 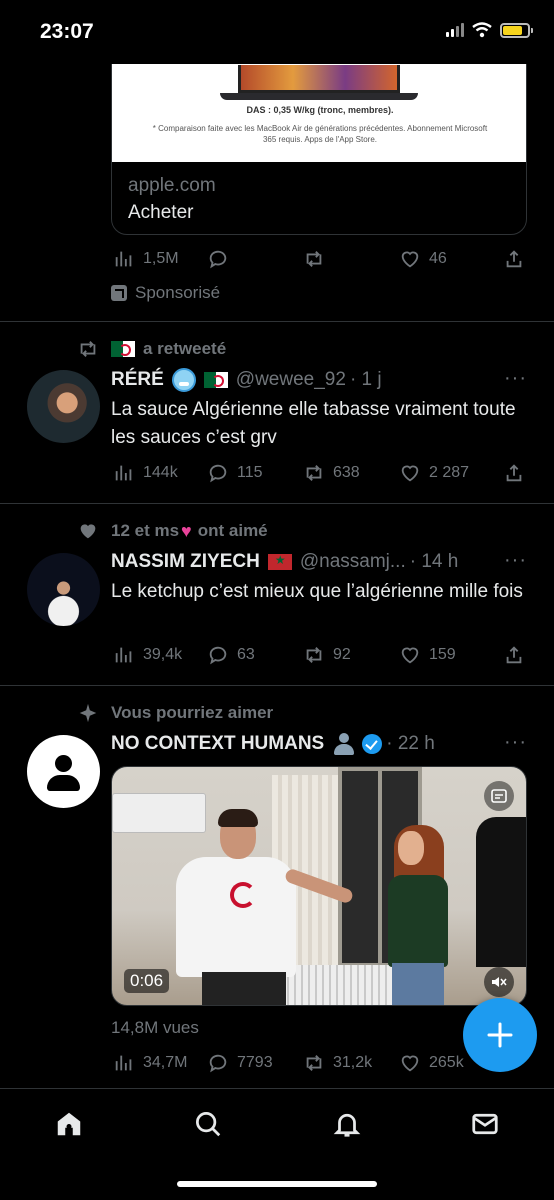 I want to click on morocco-flag-icon, so click(x=279, y=561).